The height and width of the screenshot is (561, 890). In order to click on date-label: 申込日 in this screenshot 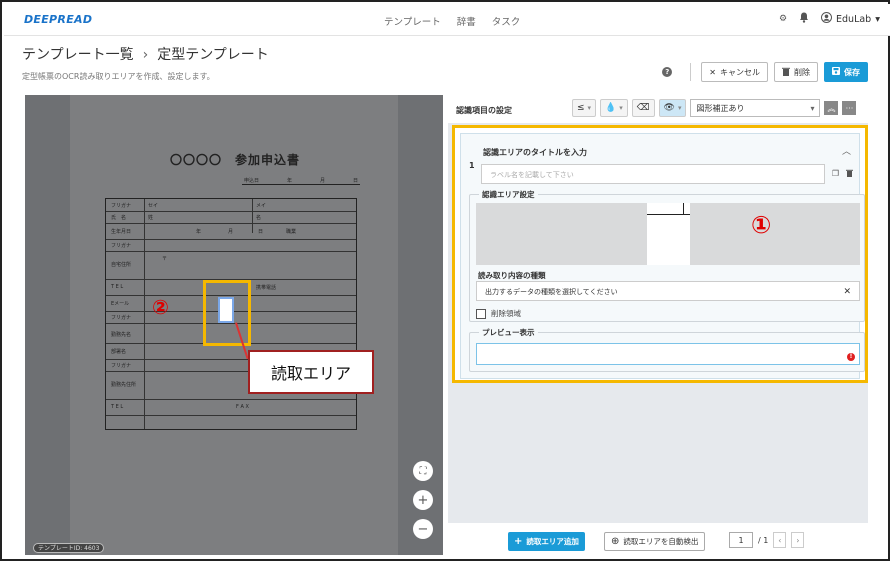, I will do `click(252, 181)`.